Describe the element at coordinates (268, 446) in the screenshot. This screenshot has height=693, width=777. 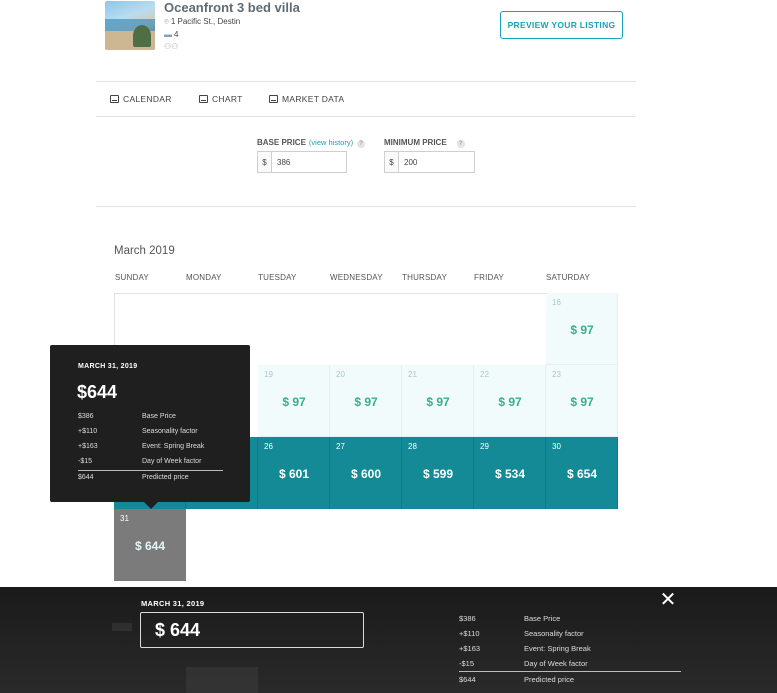
I see `day-number: 26` at that location.